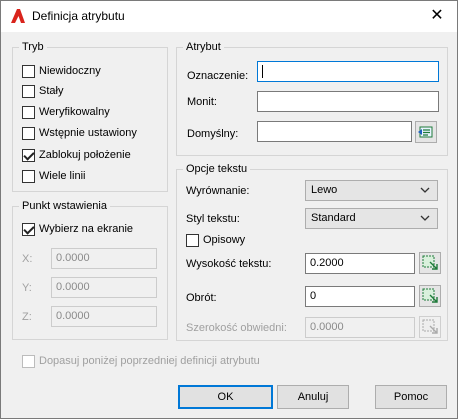 The height and width of the screenshot is (419, 458). Describe the element at coordinates (104, 316) in the screenshot. I see `z-coordinate-field: 0.0000` at that location.